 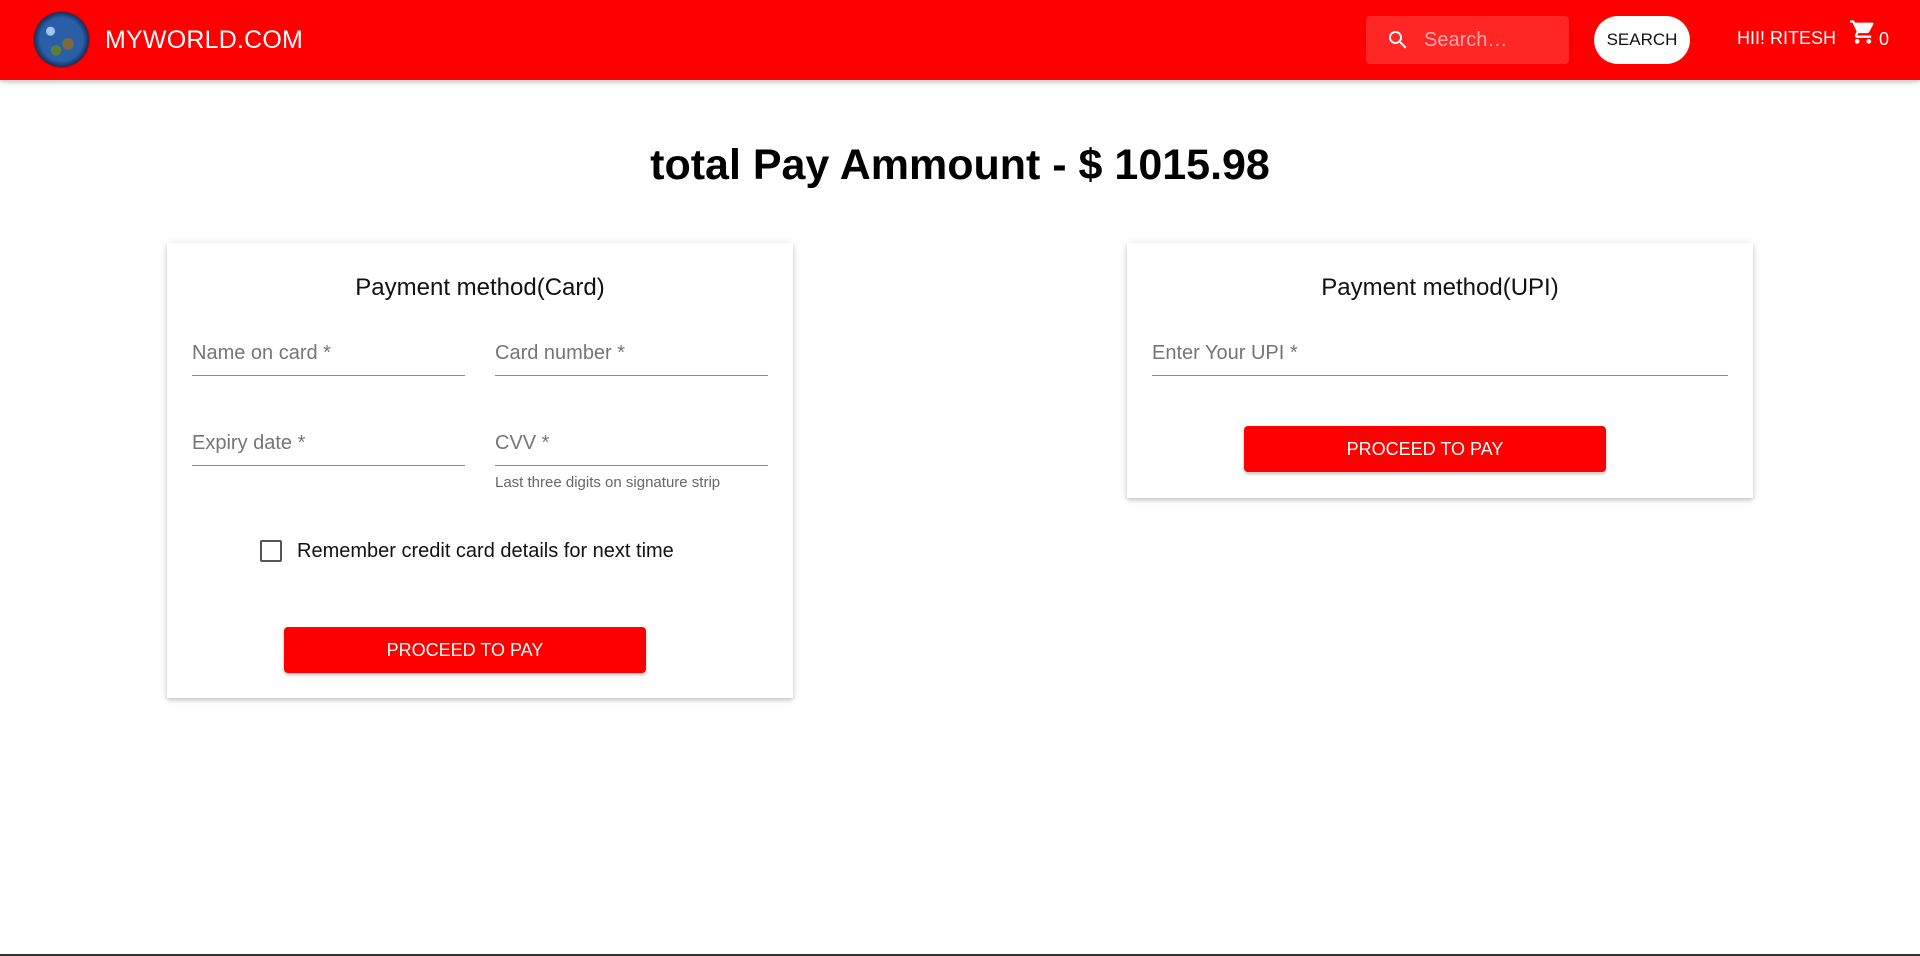 I want to click on search-input, so click(x=1491, y=40).